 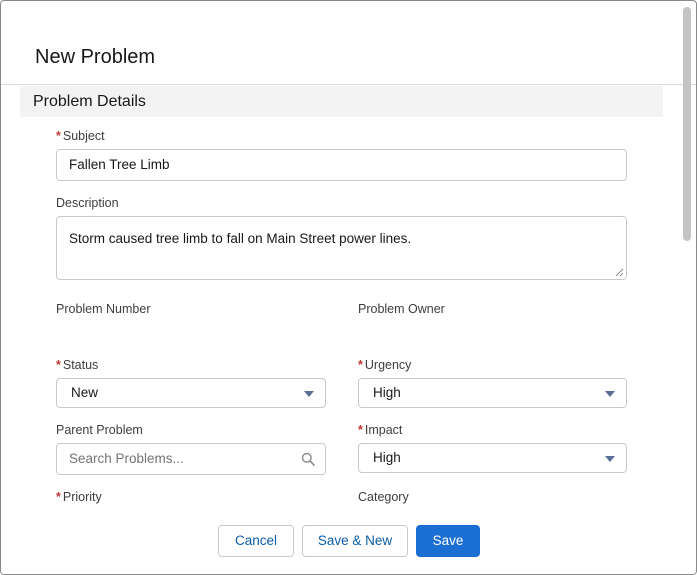 I want to click on modal-footer: Cancel Save & New Save, so click(x=348, y=542).